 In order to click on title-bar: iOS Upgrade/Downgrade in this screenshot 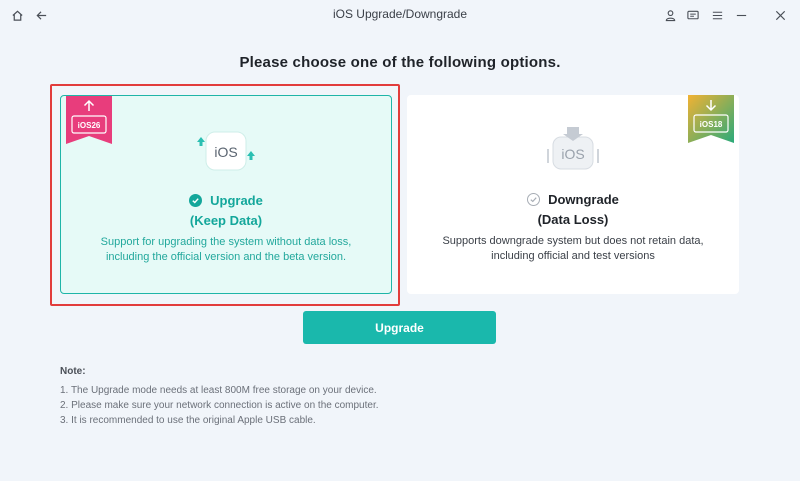, I will do `click(400, 15)`.